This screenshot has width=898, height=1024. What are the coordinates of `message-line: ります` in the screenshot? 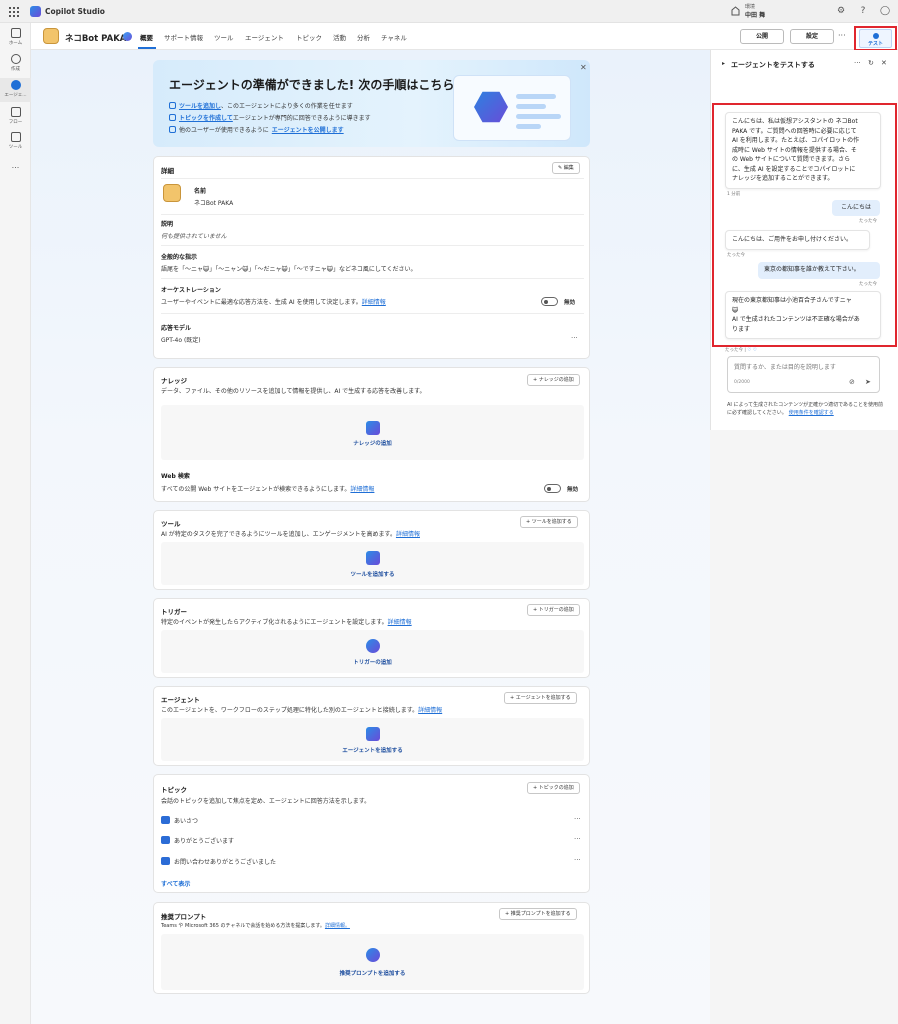 It's located at (741, 329).